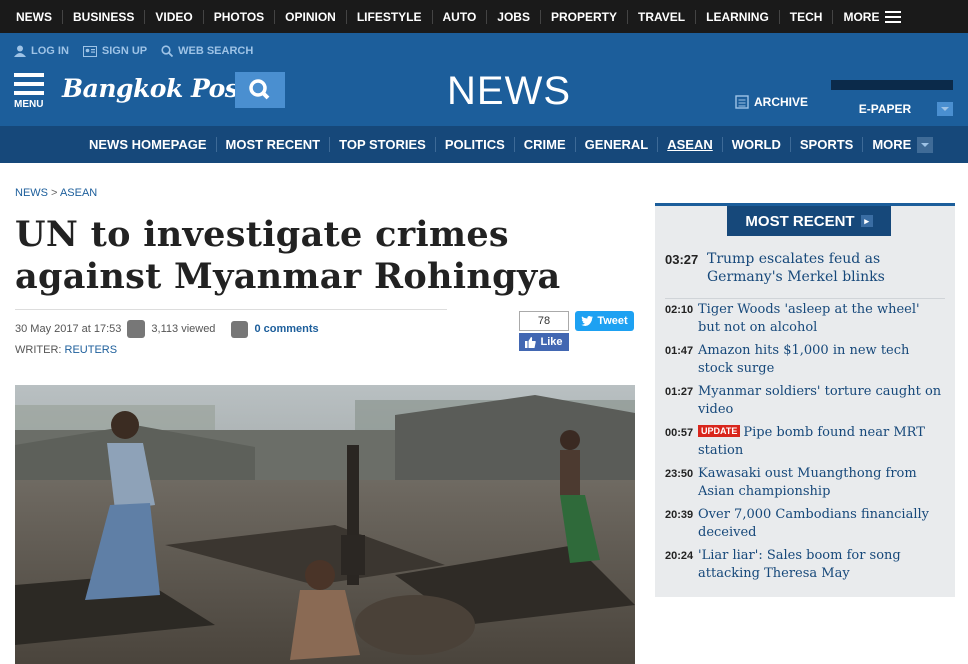  I want to click on facebook-like-widget: 78 Like, so click(544, 331).